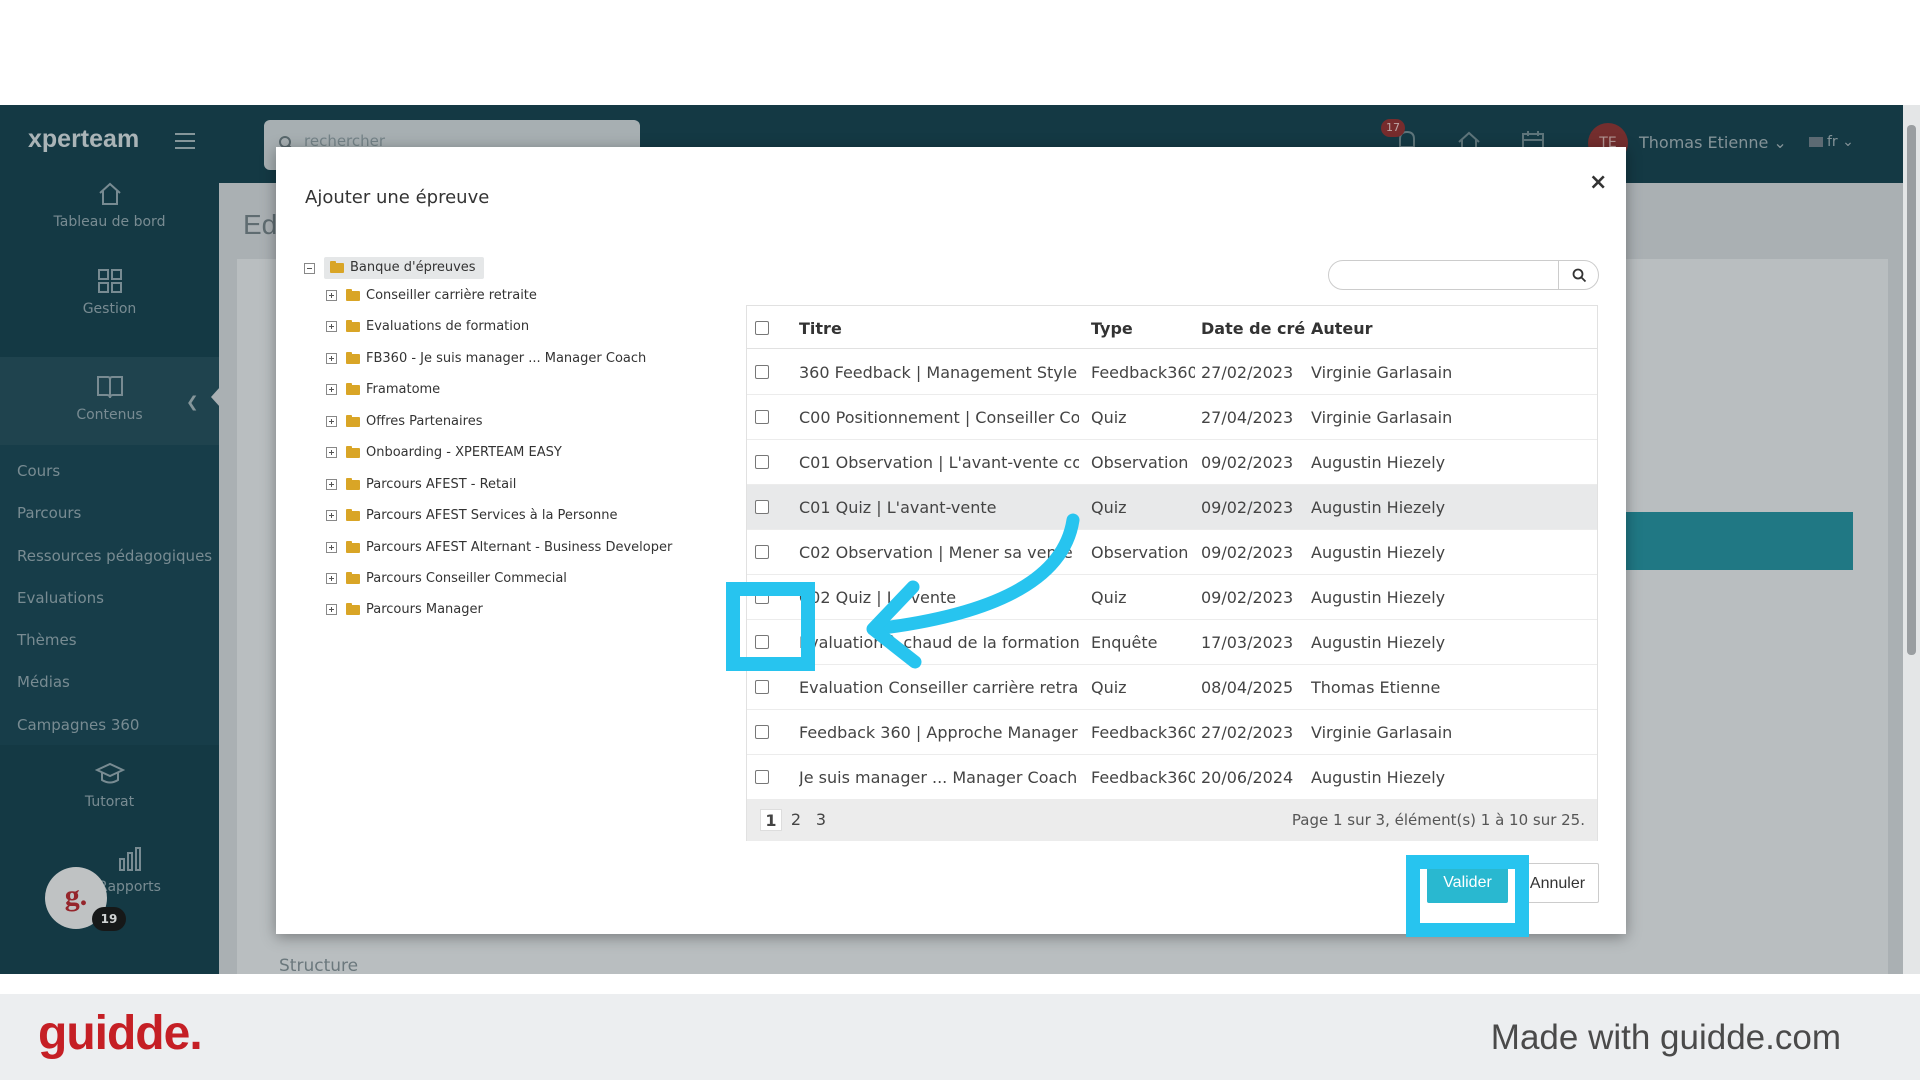  I want to click on tree-node-label: Evaluations de formation, so click(448, 326).